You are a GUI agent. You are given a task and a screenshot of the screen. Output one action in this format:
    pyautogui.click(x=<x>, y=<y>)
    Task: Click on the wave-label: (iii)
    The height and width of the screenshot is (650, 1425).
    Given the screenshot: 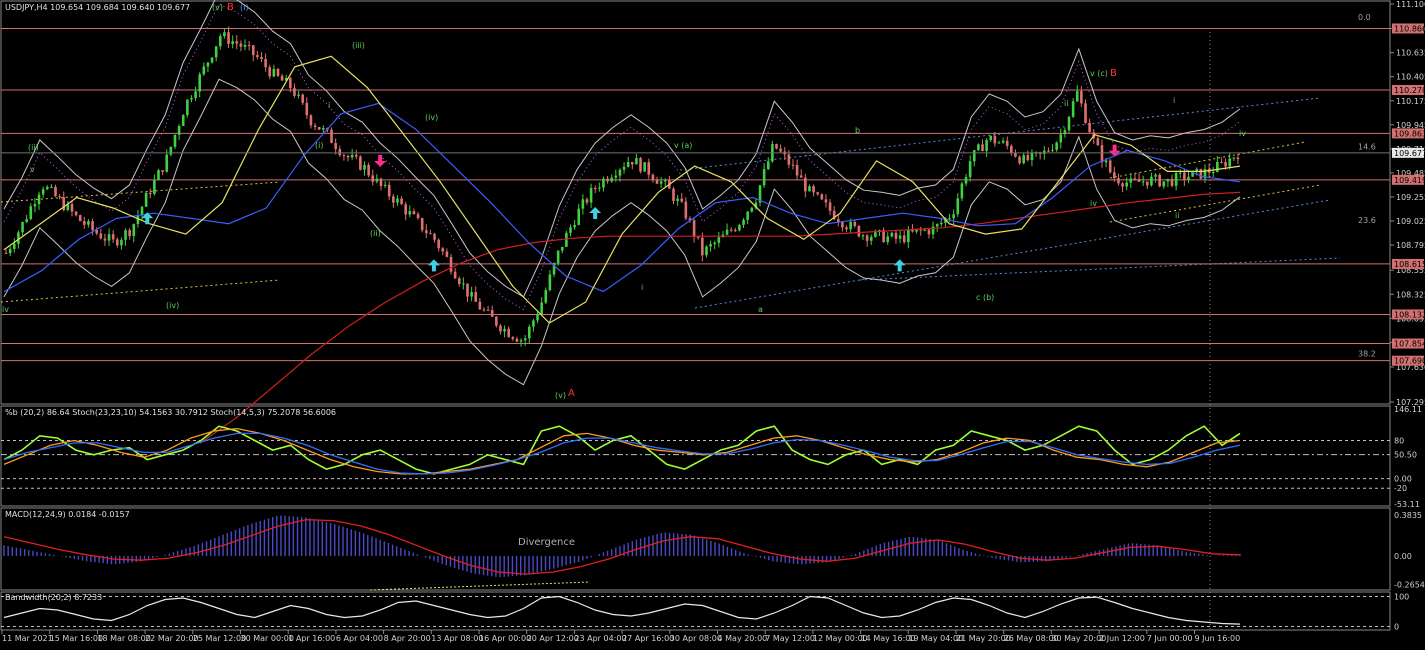 What is the action you would take?
    pyautogui.click(x=358, y=45)
    